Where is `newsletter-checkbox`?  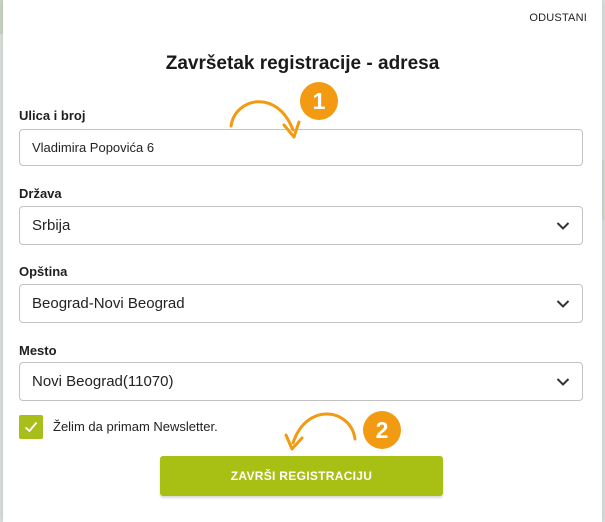 newsletter-checkbox is located at coordinates (31, 427).